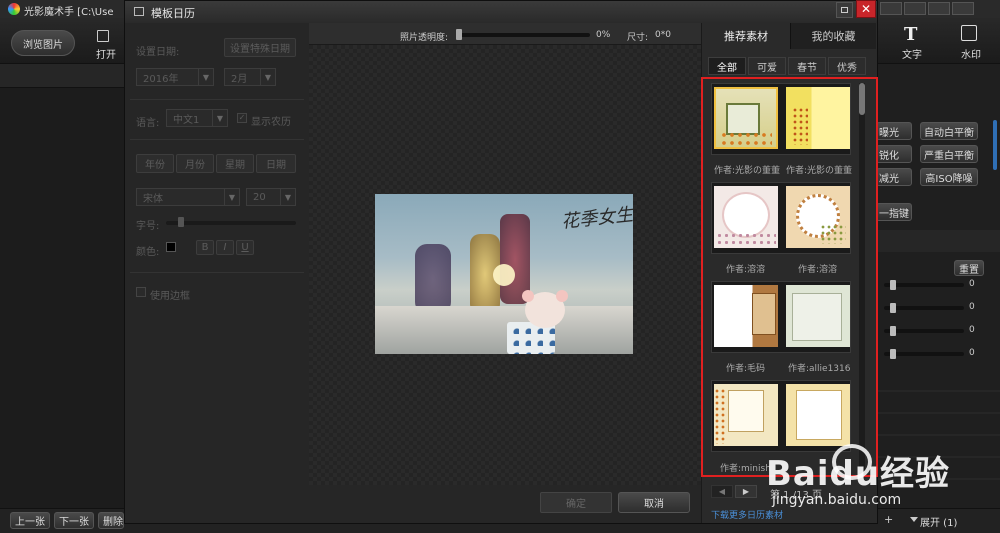 The width and height of the screenshot is (1000, 533). Describe the element at coordinates (746, 239) in the screenshot. I see `thumb-flowers` at that location.